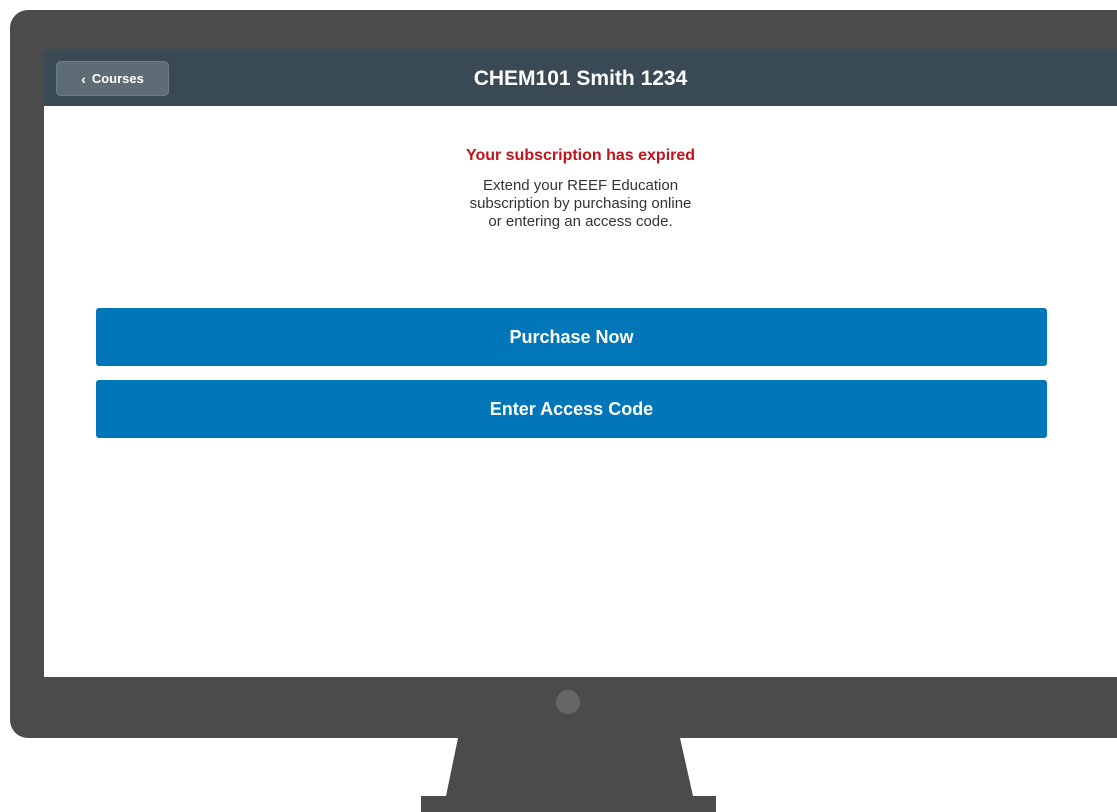  Describe the element at coordinates (569, 767) in the screenshot. I see `monitor-stand-neck` at that location.